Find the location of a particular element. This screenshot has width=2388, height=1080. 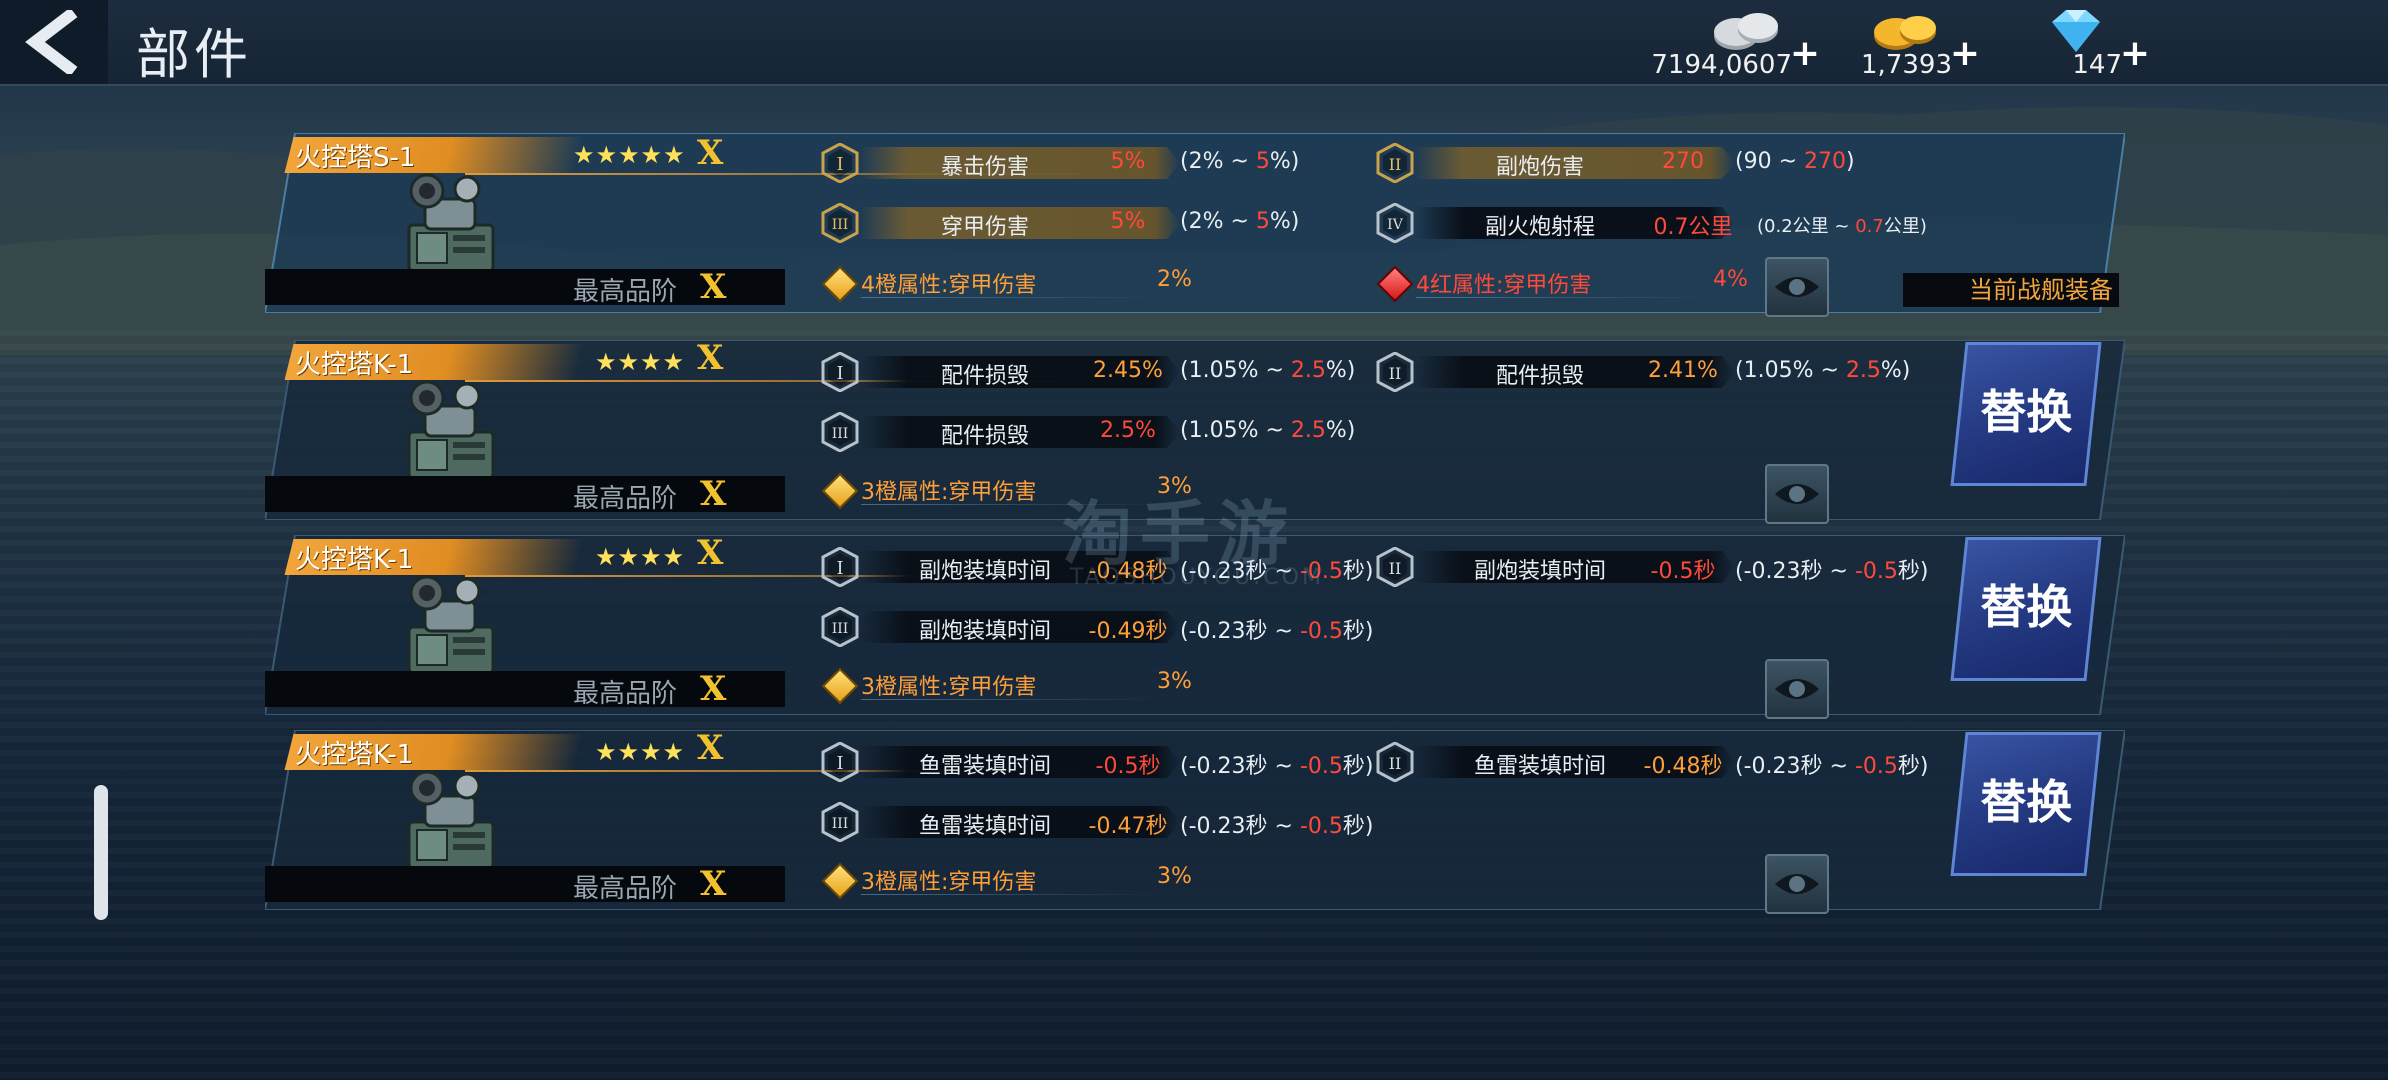

scrollbar-thumb is located at coordinates (101, 852).